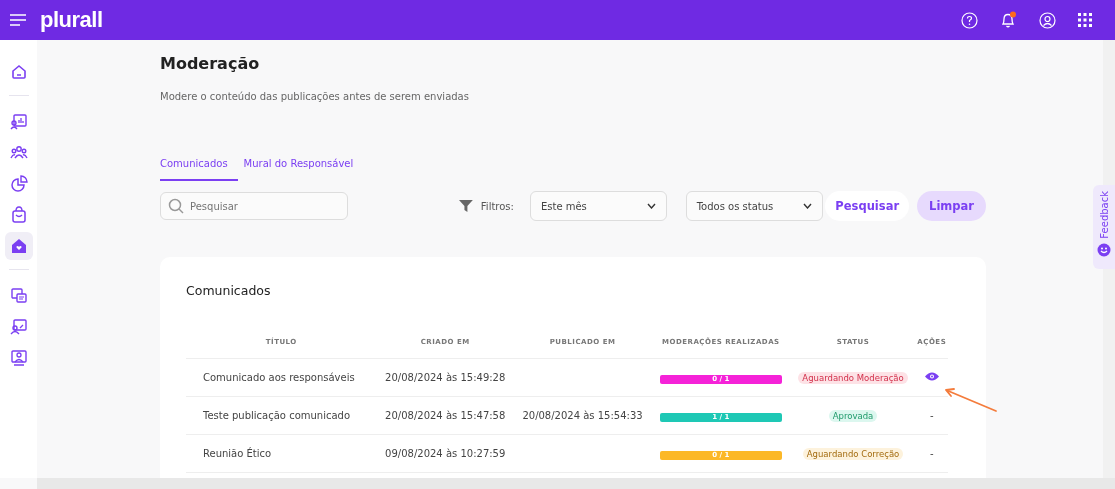 This screenshot has width=1115, height=489. Describe the element at coordinates (18, 296) in the screenshot. I see `chat-windows-icon` at that location.